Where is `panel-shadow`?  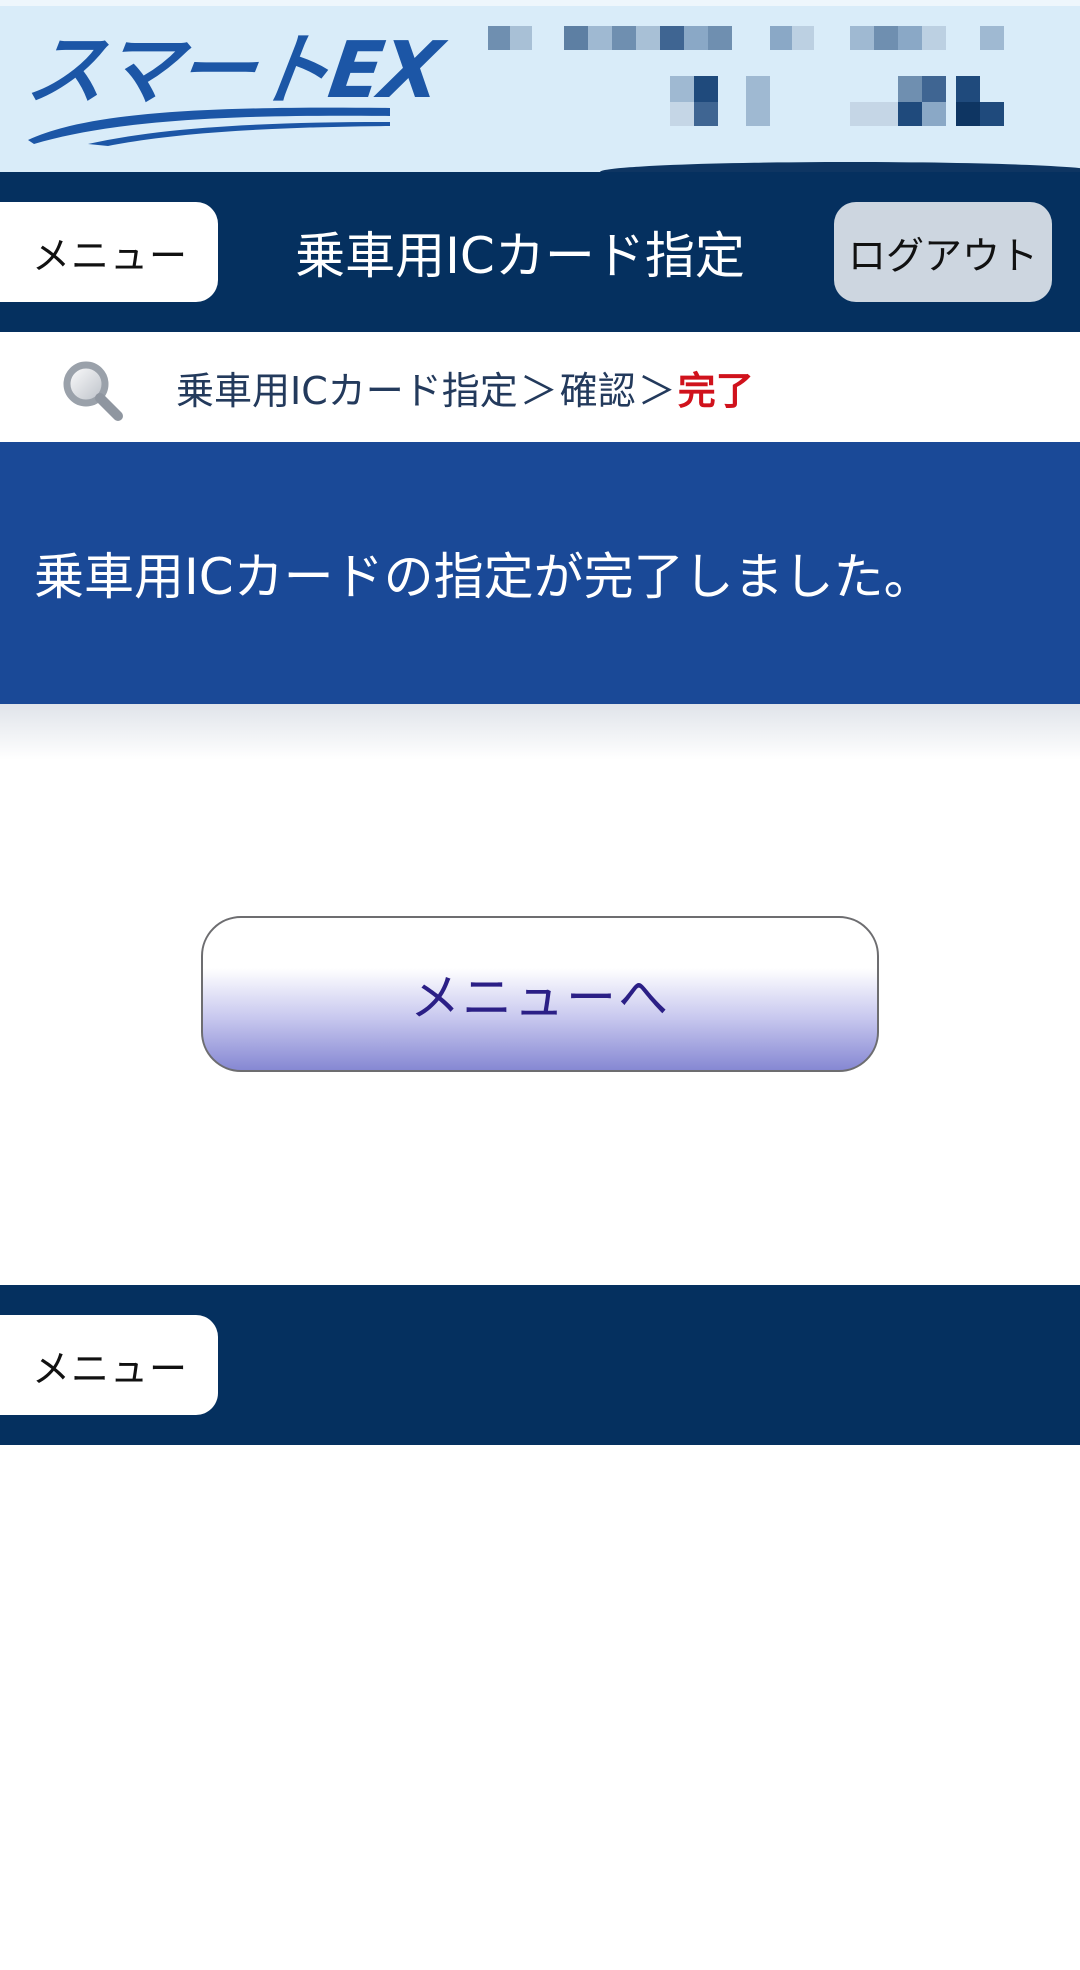
panel-shadow is located at coordinates (540, 732).